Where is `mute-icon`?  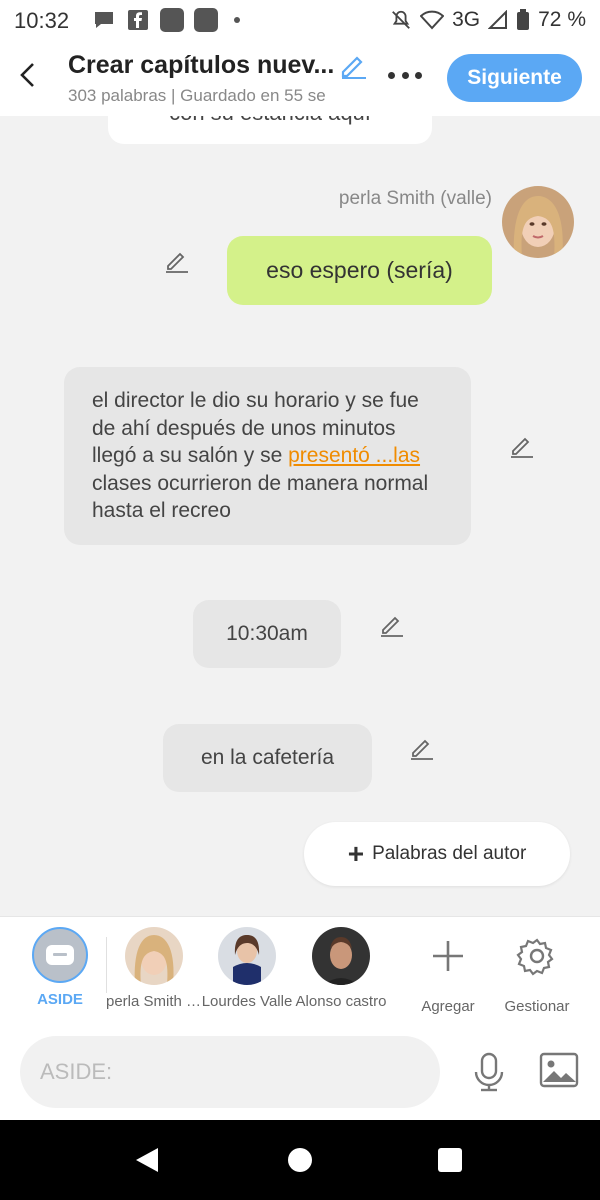
mute-icon is located at coordinates (401, 19).